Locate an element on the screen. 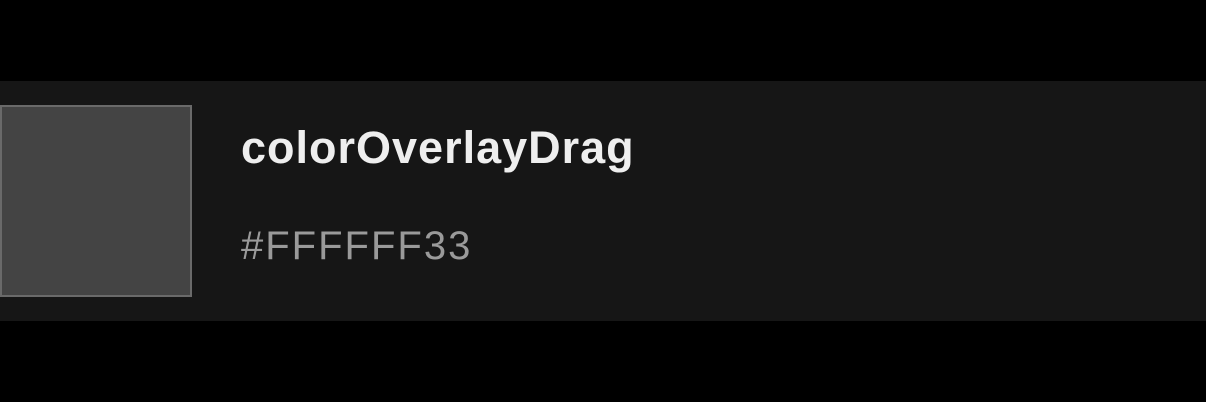 Image resolution: width=1206 pixels, height=402 pixels. token-value: #FFFFFF33 is located at coordinates (357, 246).